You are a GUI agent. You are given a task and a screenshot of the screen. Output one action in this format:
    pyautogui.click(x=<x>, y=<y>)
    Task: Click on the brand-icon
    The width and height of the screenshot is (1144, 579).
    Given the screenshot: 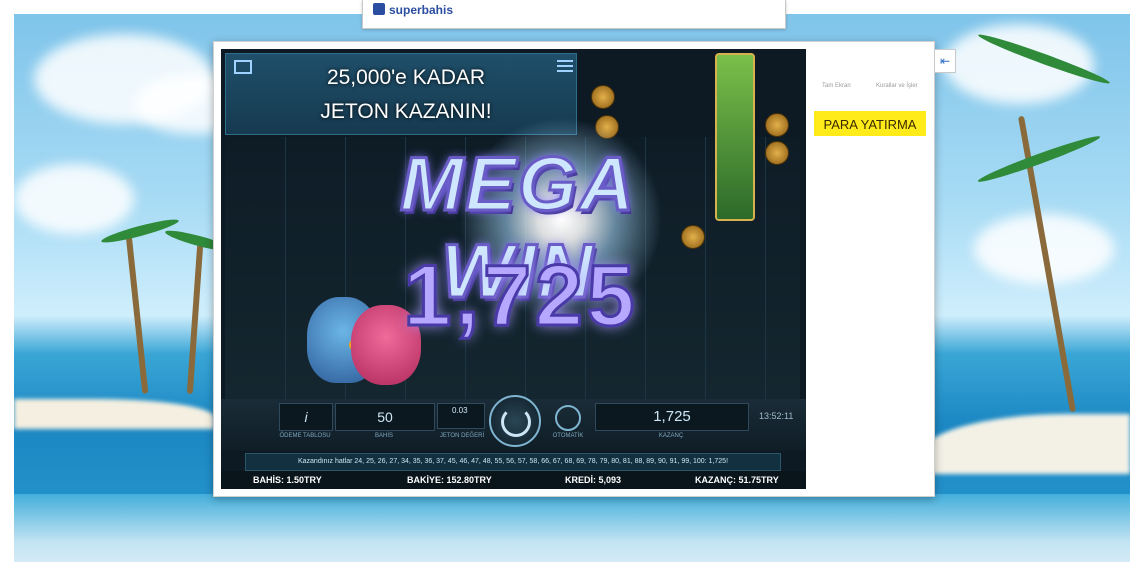 What is the action you would take?
    pyautogui.click(x=379, y=9)
    